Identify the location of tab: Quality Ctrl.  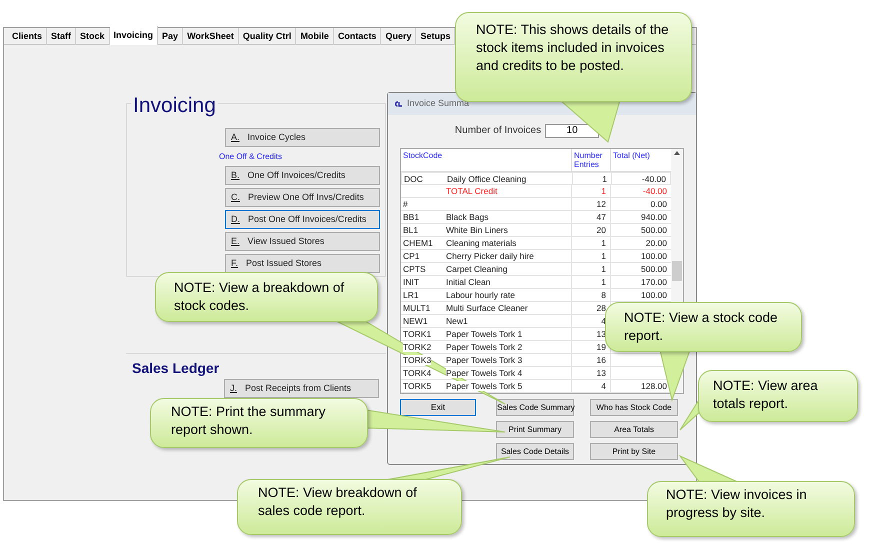
(267, 36).